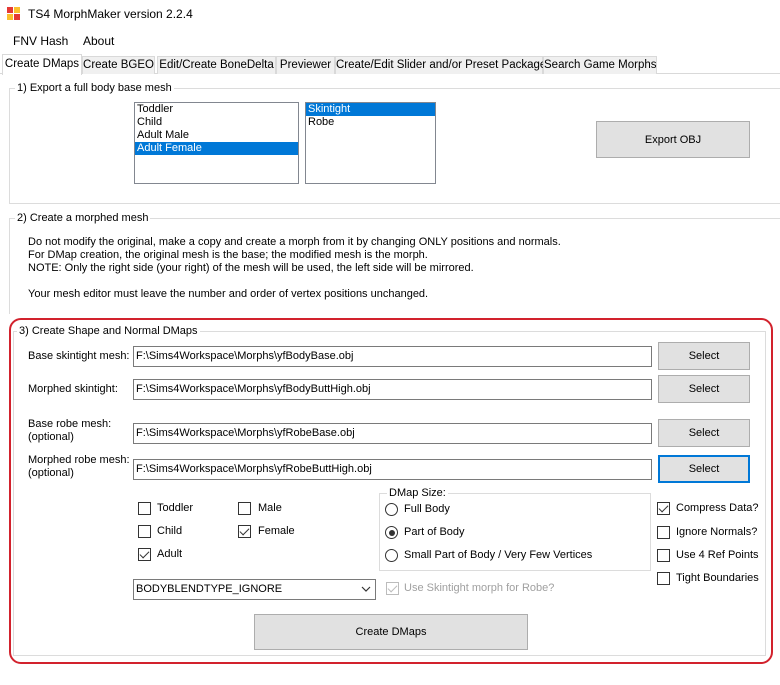  Describe the element at coordinates (392, 433) in the screenshot. I see `base-robe-input: F:\Sims4Workspace\Morphs\yfRobeBase.obj` at that location.